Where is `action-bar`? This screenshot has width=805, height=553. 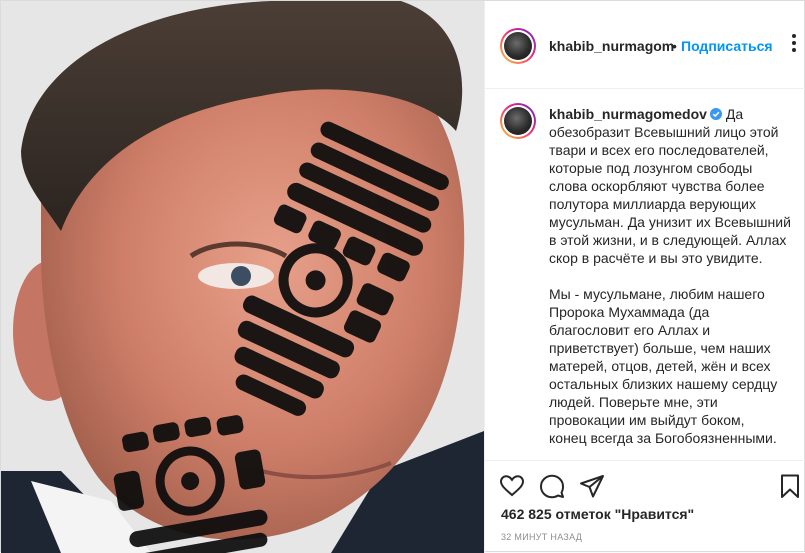 action-bar is located at coordinates (645, 486).